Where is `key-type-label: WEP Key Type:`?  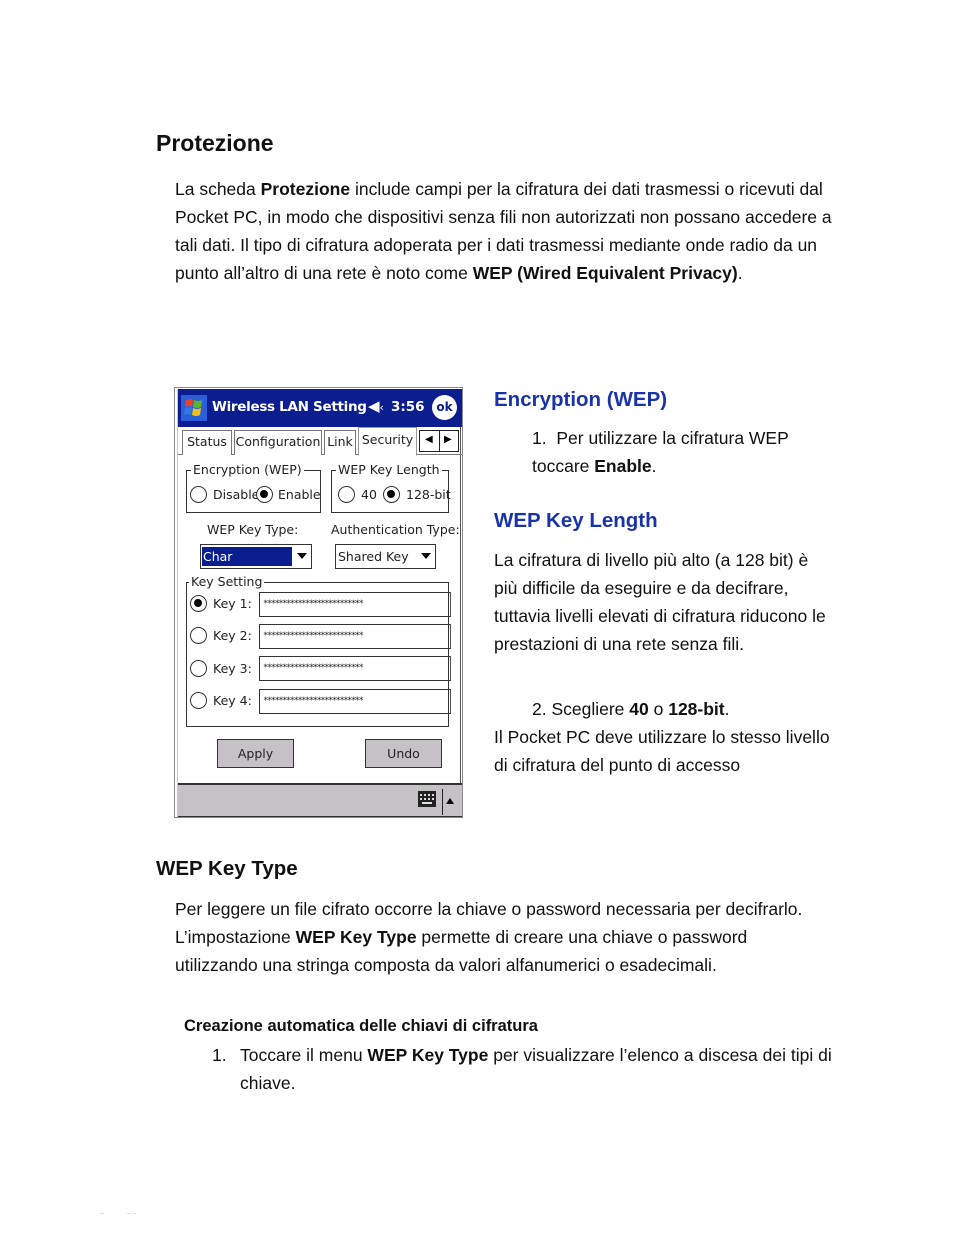 key-type-label: WEP Key Type: is located at coordinates (253, 529).